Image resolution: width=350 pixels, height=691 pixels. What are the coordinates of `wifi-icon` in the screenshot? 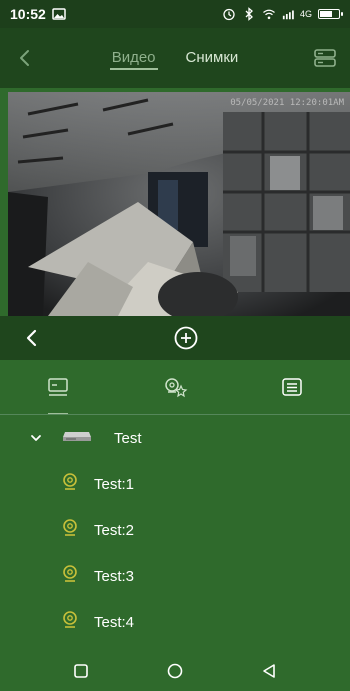 It's located at (269, 14).